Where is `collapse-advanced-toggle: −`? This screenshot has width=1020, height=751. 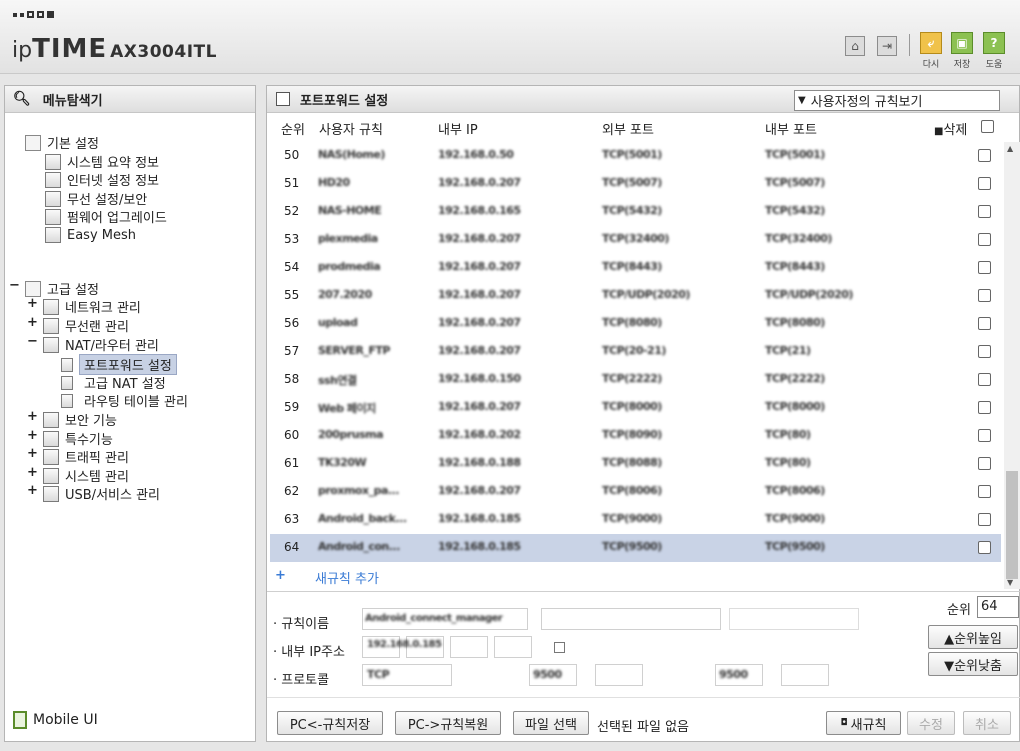
collapse-advanced-toggle: − is located at coordinates (14, 285).